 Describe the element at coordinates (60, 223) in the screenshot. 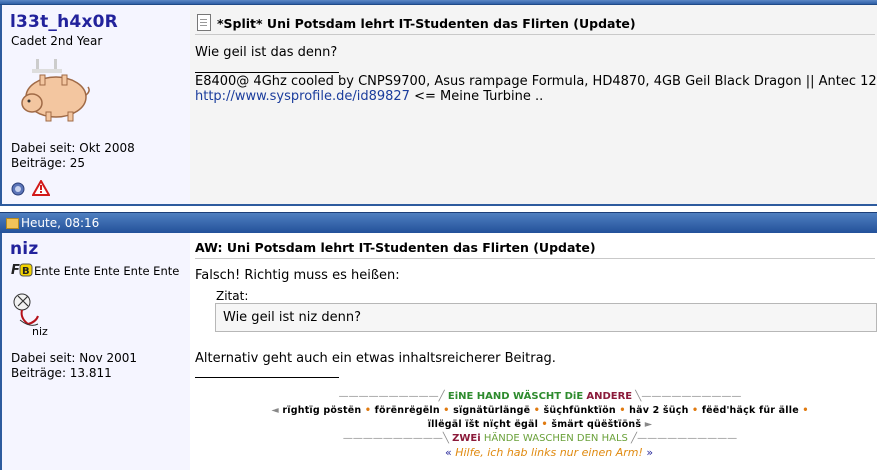

I see `post-date: Heute, 08:16` at that location.